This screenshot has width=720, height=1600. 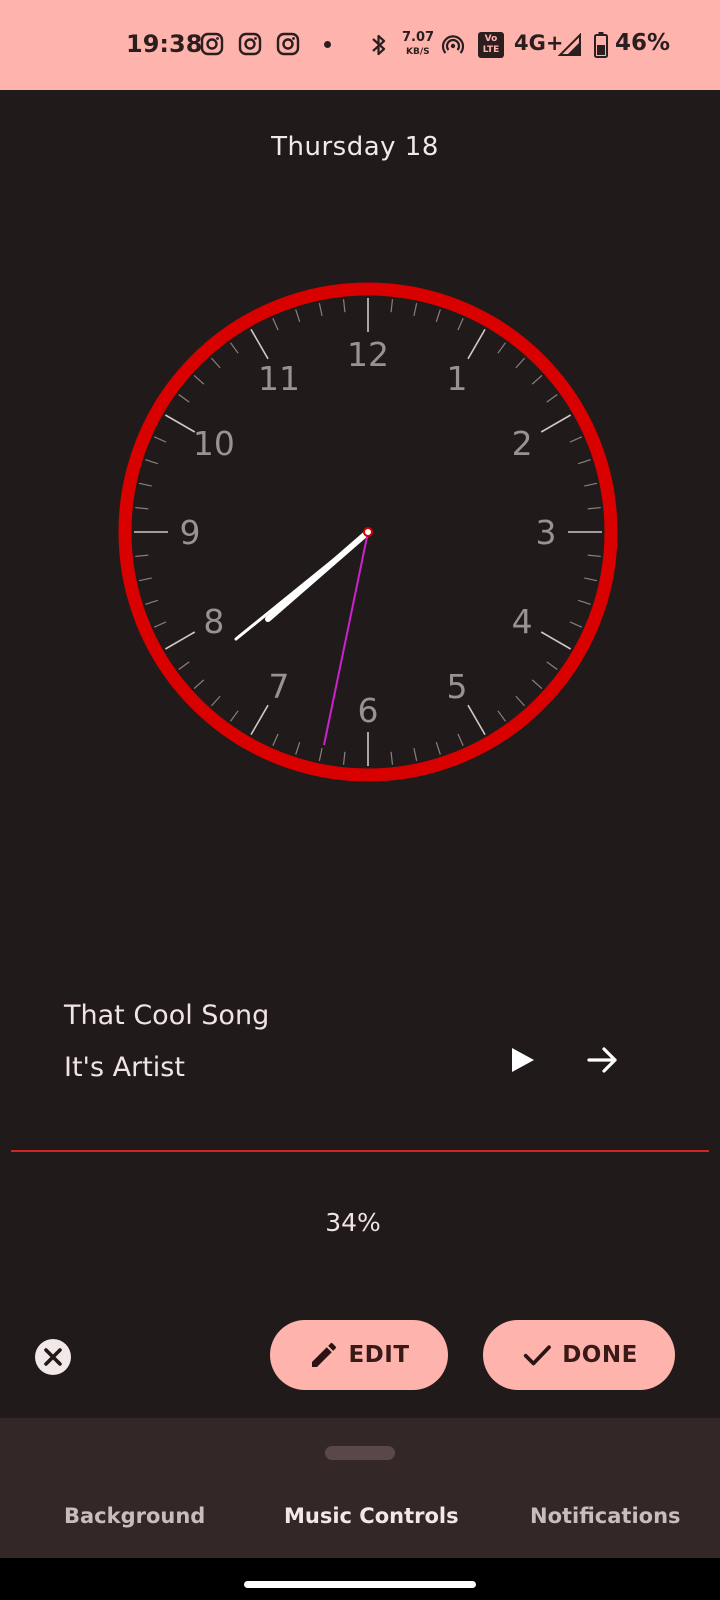 What do you see at coordinates (379, 1355) in the screenshot?
I see `edit-label: EDIT` at bounding box center [379, 1355].